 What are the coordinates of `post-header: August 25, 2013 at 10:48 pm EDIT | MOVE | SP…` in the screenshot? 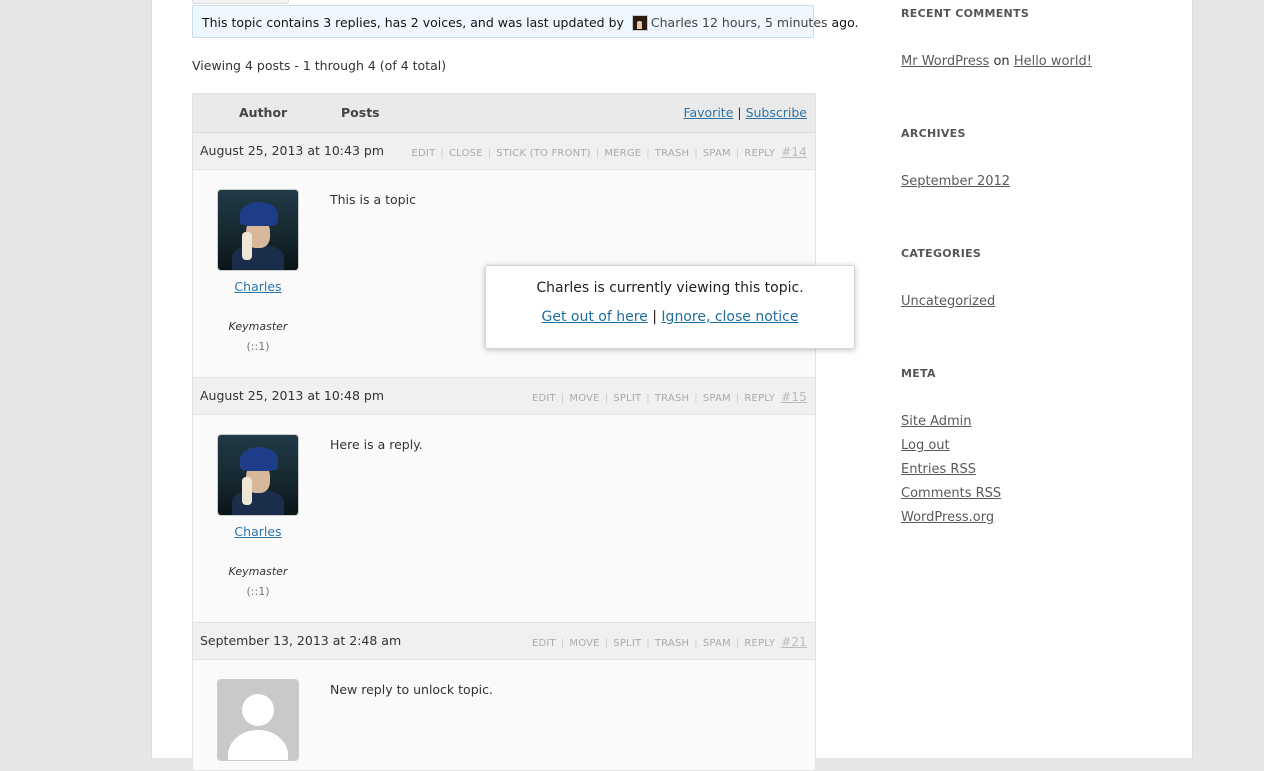 It's located at (504, 396).